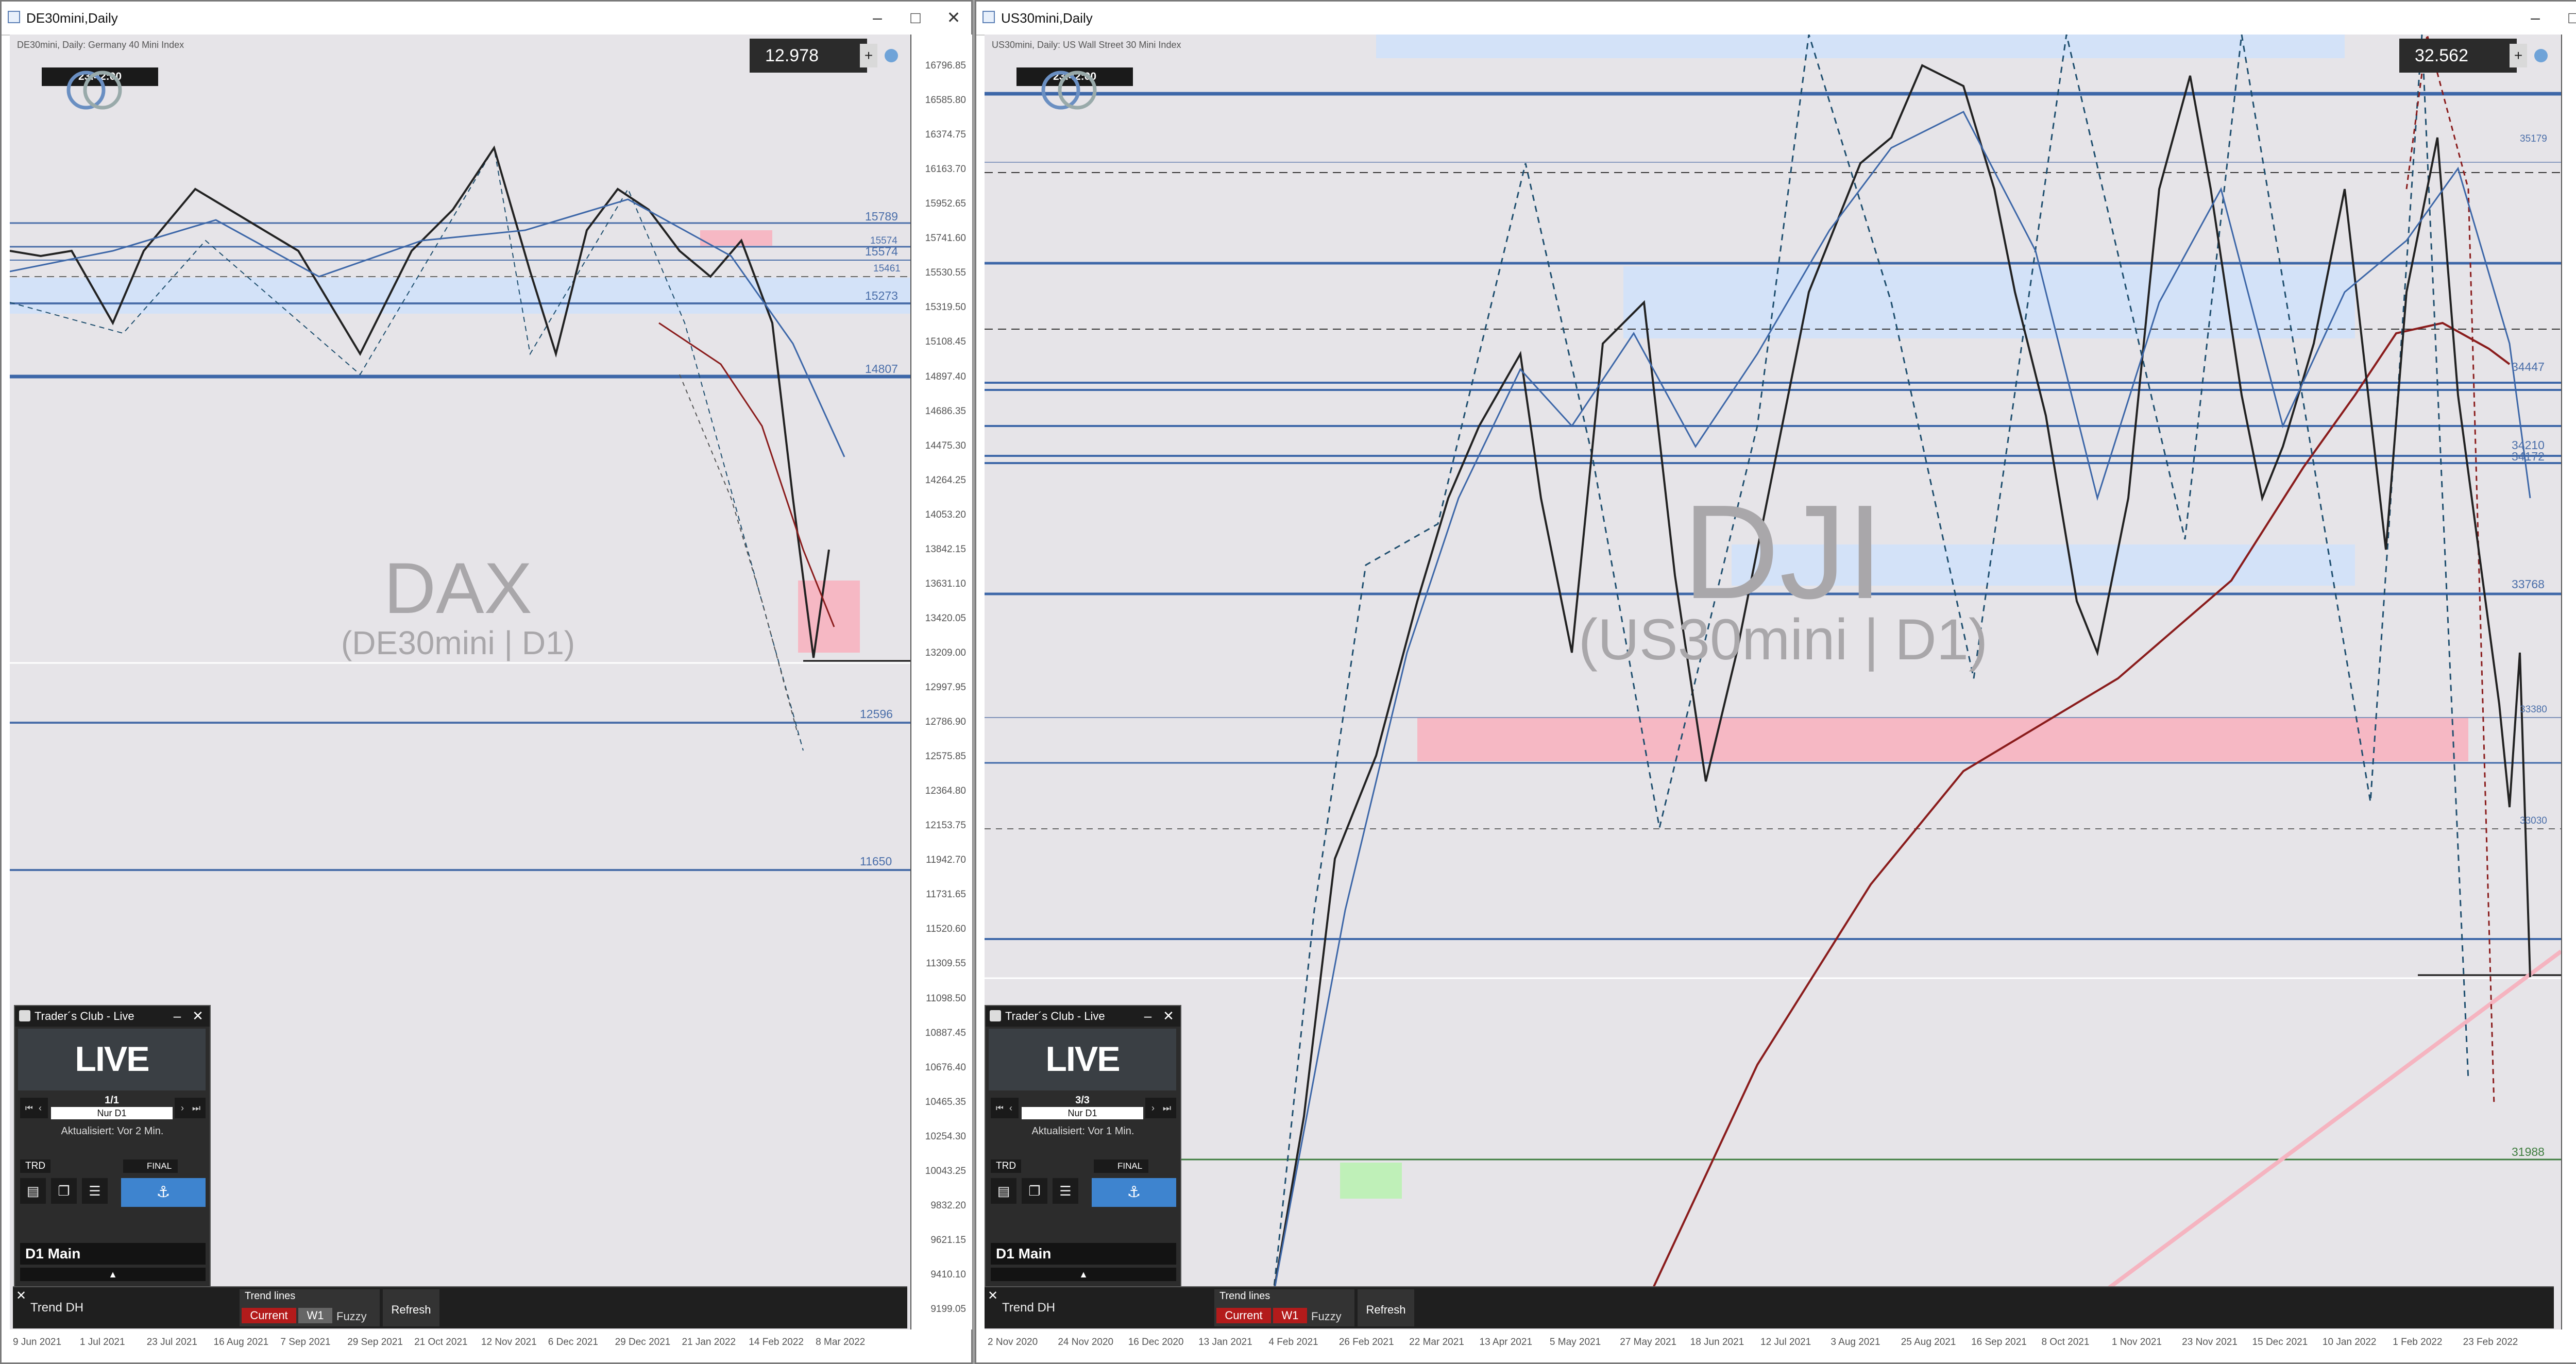 The image size is (2576, 1364). What do you see at coordinates (486, 19) in the screenshot?
I see `window-titlebar: DE30mini,Daily – □ ✕` at bounding box center [486, 19].